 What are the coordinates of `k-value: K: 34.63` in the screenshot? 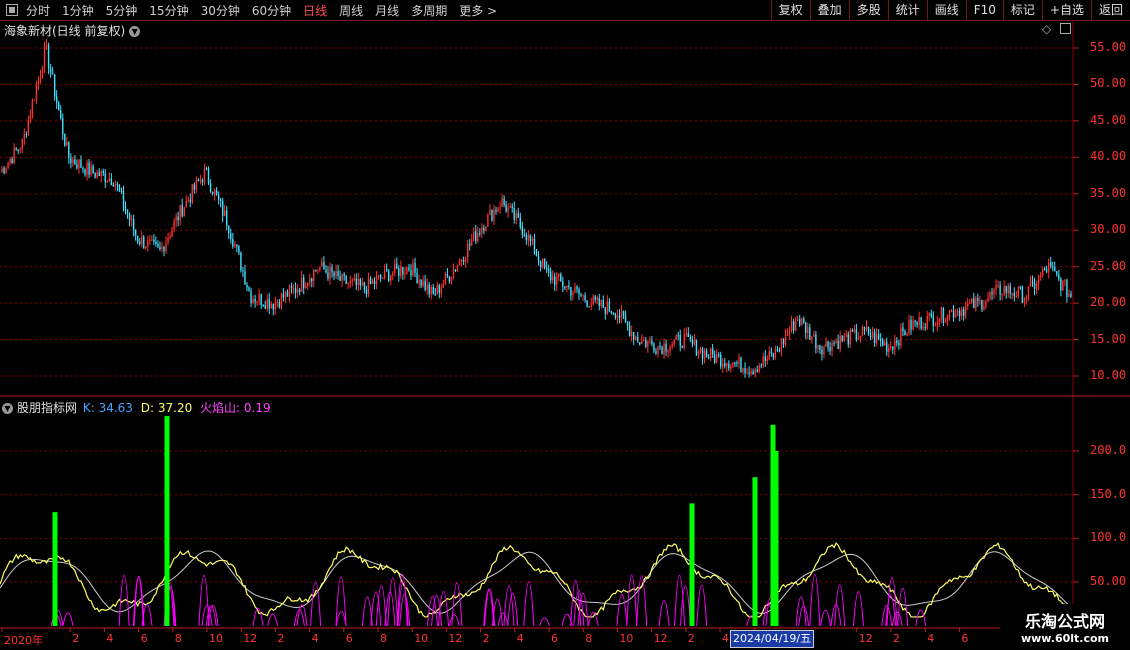 It's located at (107, 408).